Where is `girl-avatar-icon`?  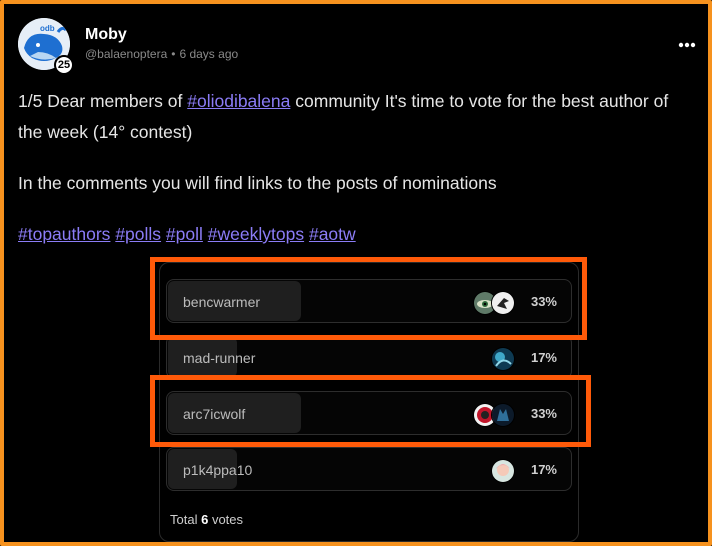 girl-avatar-icon is located at coordinates (503, 471).